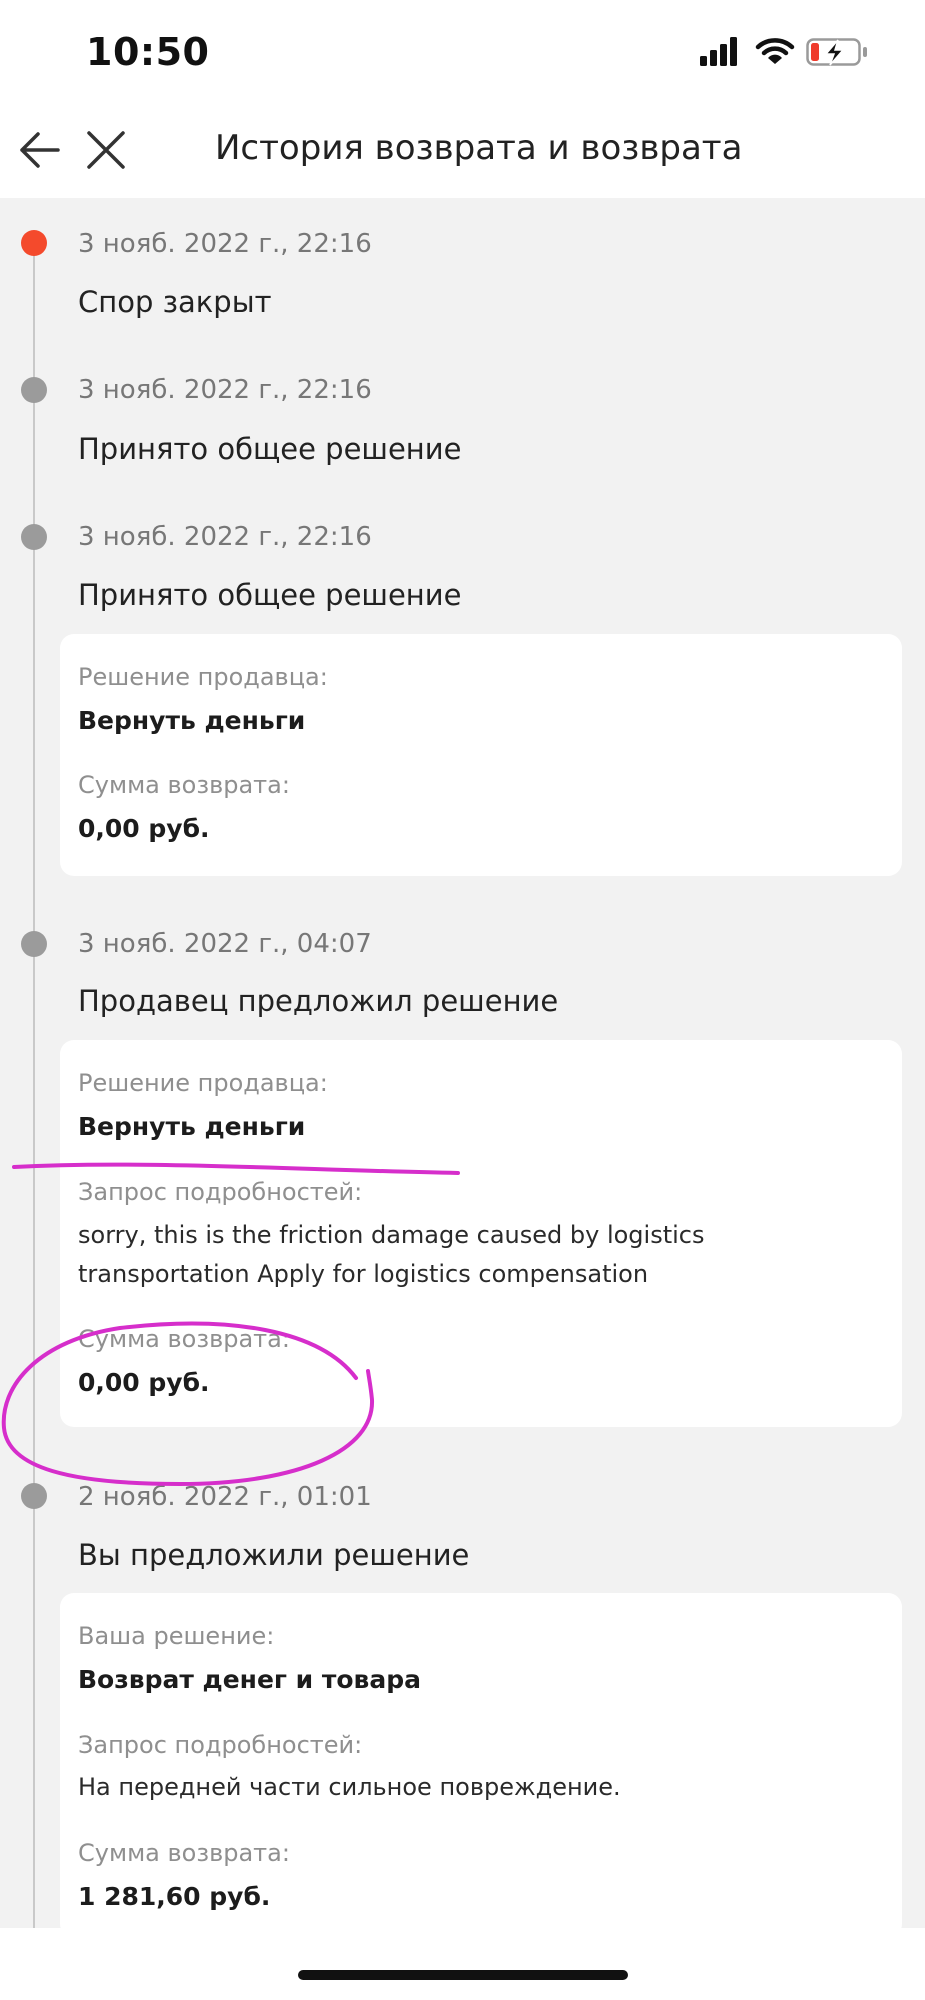  What do you see at coordinates (479, 148) in the screenshot?
I see `page-title: История возврата и возврата` at bounding box center [479, 148].